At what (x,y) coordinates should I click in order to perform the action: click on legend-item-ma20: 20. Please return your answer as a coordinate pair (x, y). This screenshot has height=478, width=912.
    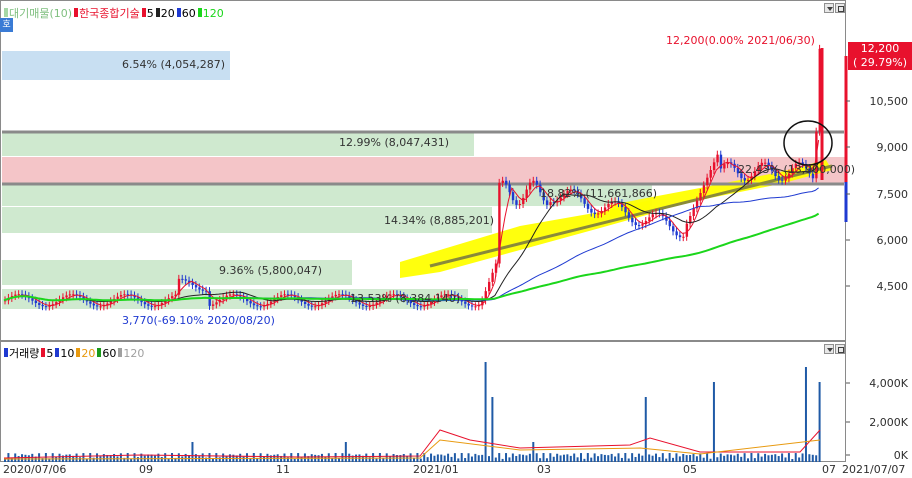
    Looking at the image, I should click on (165, 13).